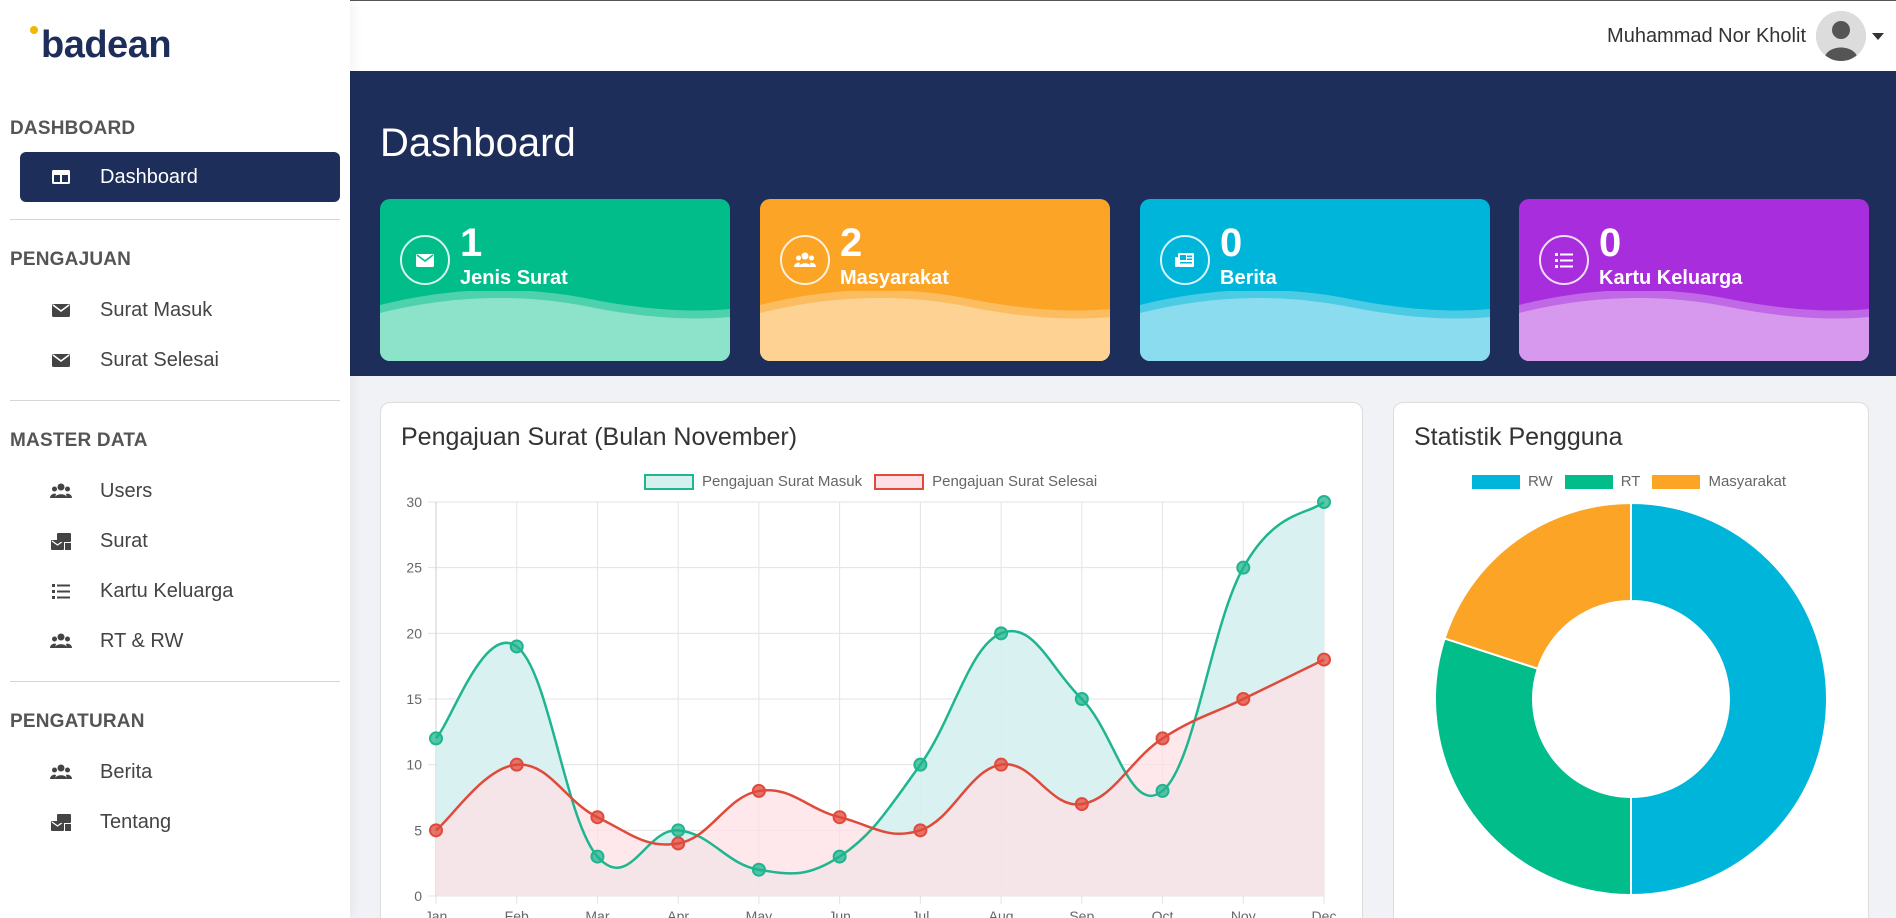  I want to click on section-title: PENGAJUAN, so click(71, 259).